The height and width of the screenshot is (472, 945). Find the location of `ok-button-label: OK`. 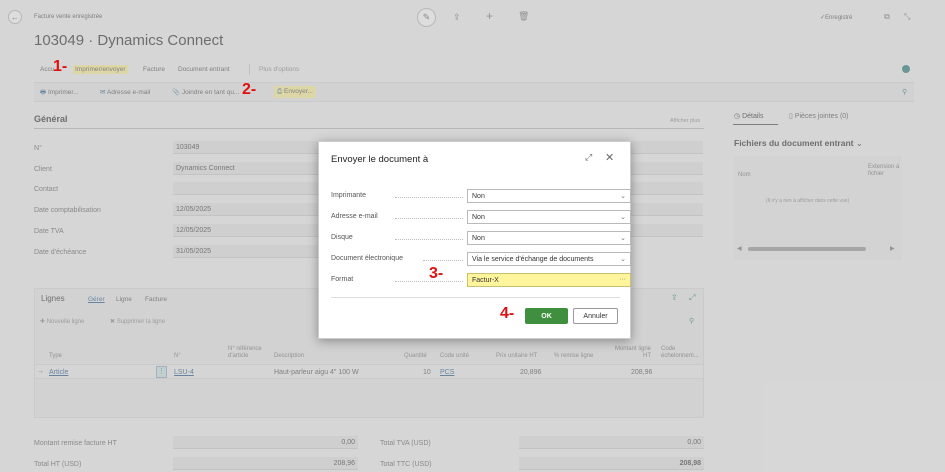

ok-button-label: OK is located at coordinates (546, 316).